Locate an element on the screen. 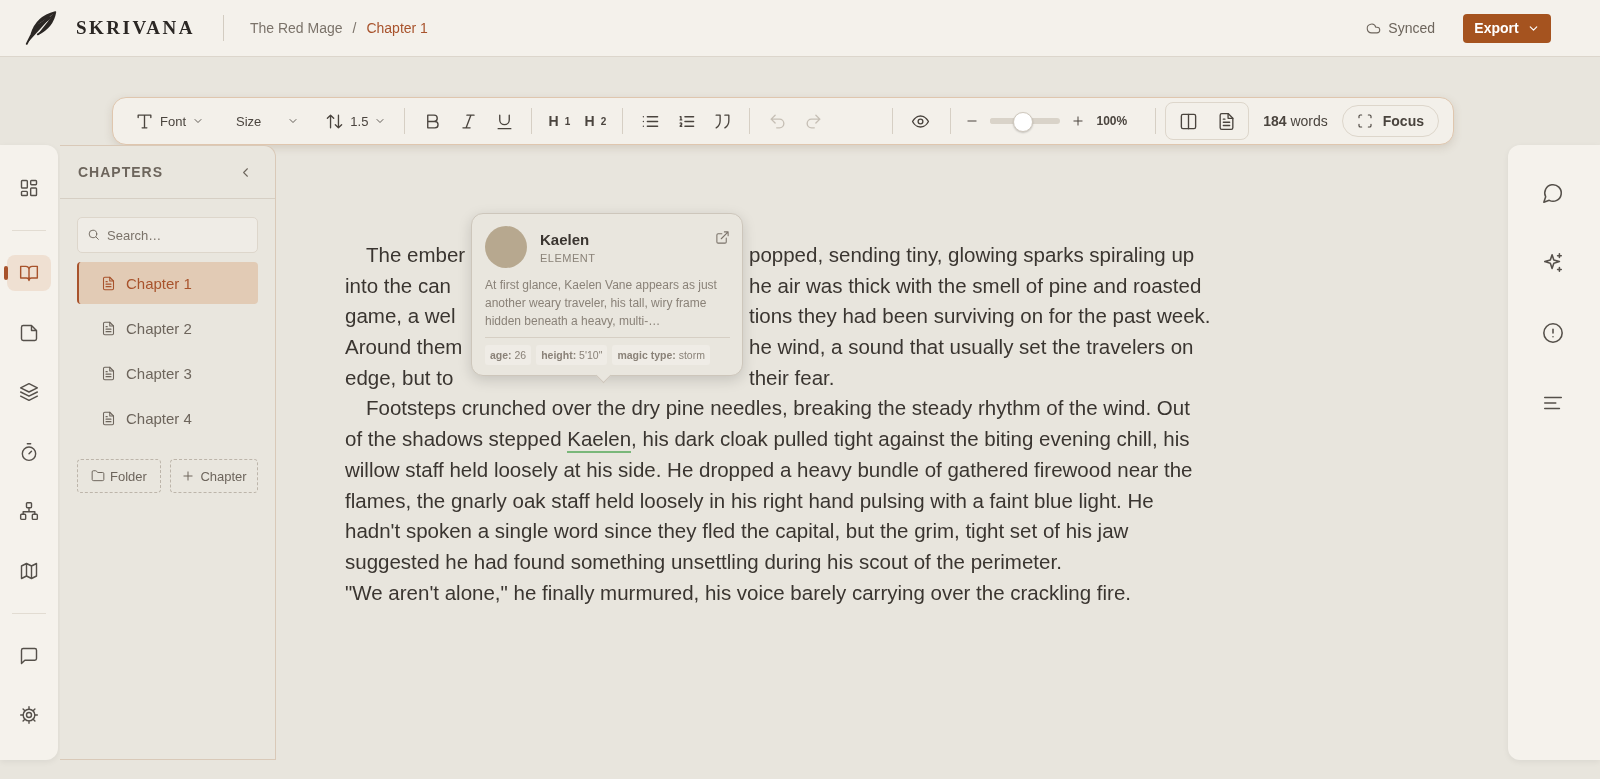 Image resolution: width=1600 pixels, height=779 pixels. text-line: edge, but to is located at coordinates (400, 377).